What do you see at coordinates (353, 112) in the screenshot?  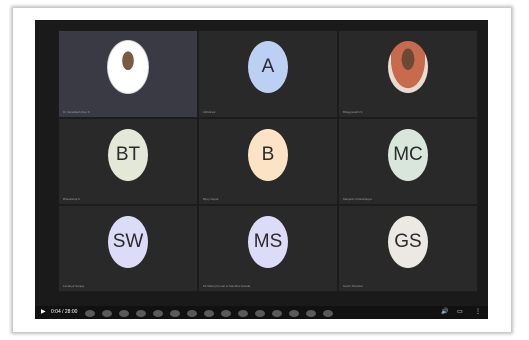 I see `participant-name: Bhagyavathi S` at bounding box center [353, 112].